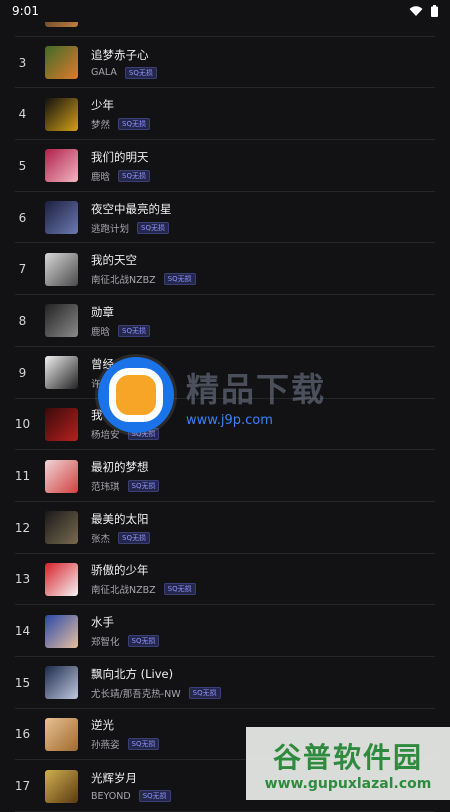 The width and height of the screenshot is (450, 812). I want to click on artist-name: 郑智化, so click(105, 643).